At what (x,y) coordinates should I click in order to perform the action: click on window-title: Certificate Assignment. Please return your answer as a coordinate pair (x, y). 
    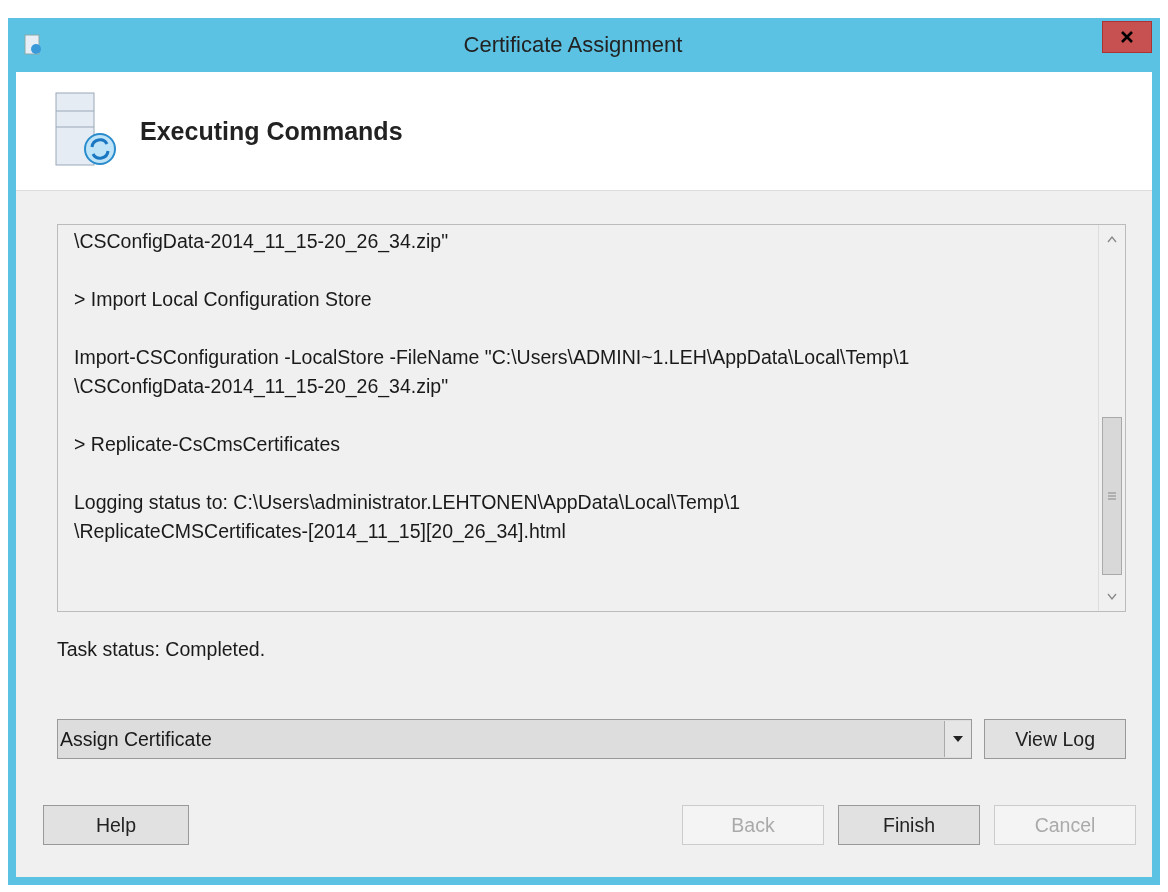
    Looking at the image, I should click on (573, 45).